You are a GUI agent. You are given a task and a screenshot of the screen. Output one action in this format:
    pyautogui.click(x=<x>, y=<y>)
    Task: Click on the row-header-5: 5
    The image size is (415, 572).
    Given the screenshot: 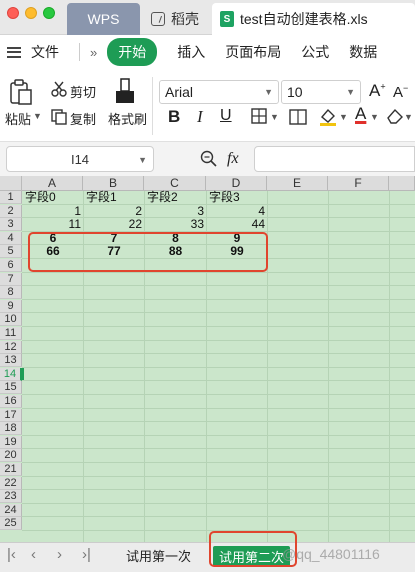 What is the action you would take?
    pyautogui.click(x=11, y=251)
    